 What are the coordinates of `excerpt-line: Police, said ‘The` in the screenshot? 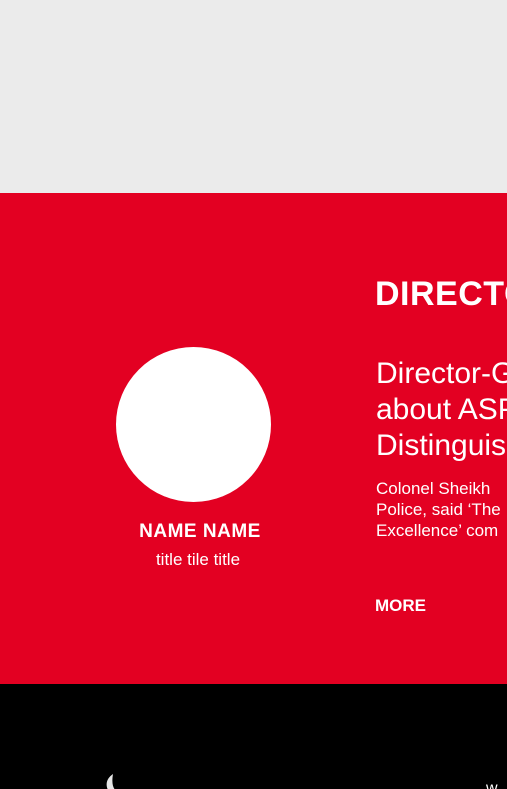 It's located at (438, 509).